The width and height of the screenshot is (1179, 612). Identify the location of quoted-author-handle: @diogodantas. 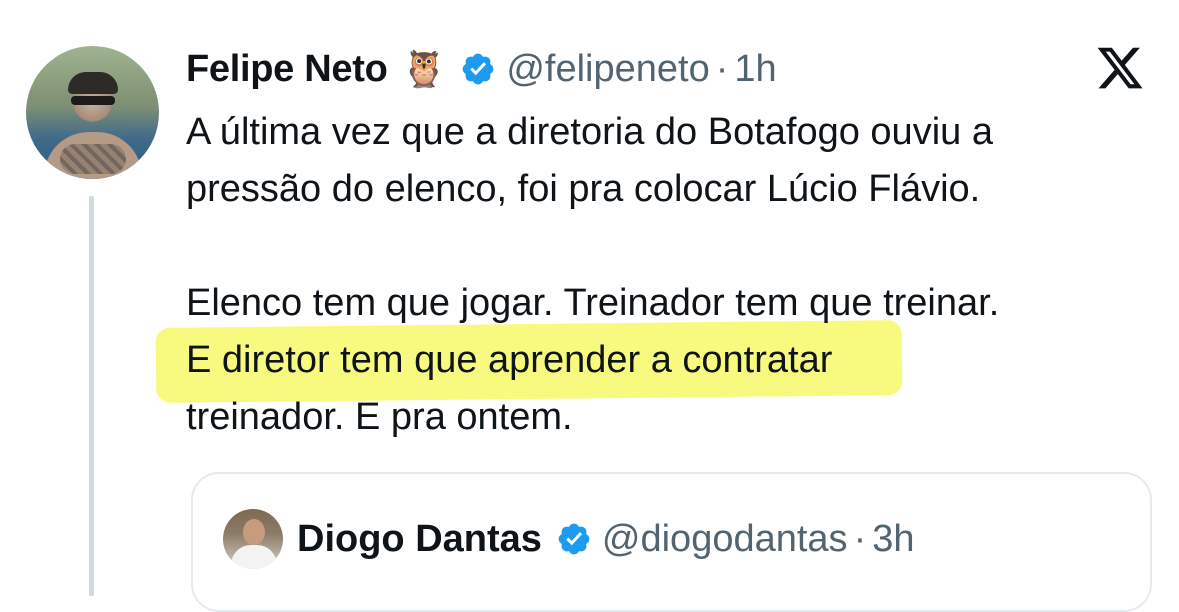
(725, 539).